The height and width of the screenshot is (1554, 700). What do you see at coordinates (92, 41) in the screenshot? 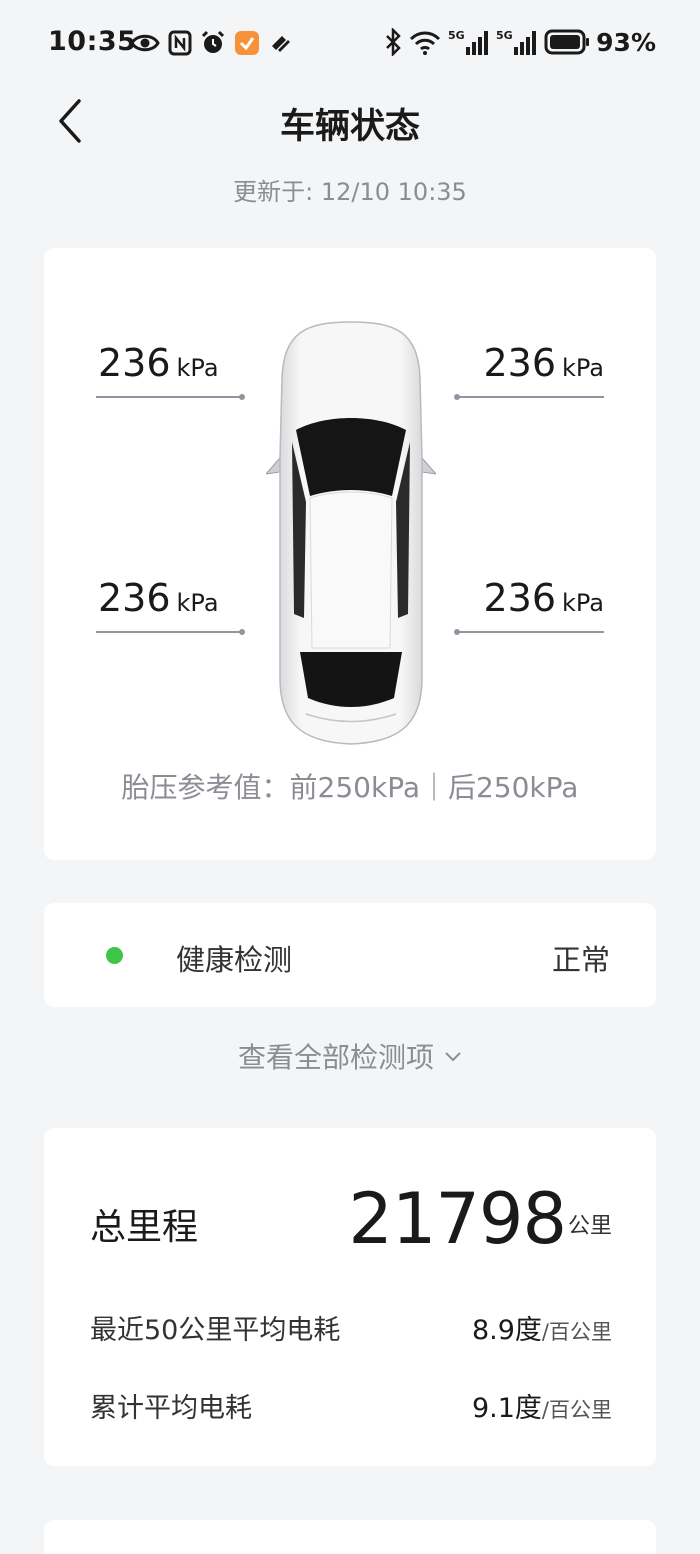
I see `status-time: 10:35` at bounding box center [92, 41].